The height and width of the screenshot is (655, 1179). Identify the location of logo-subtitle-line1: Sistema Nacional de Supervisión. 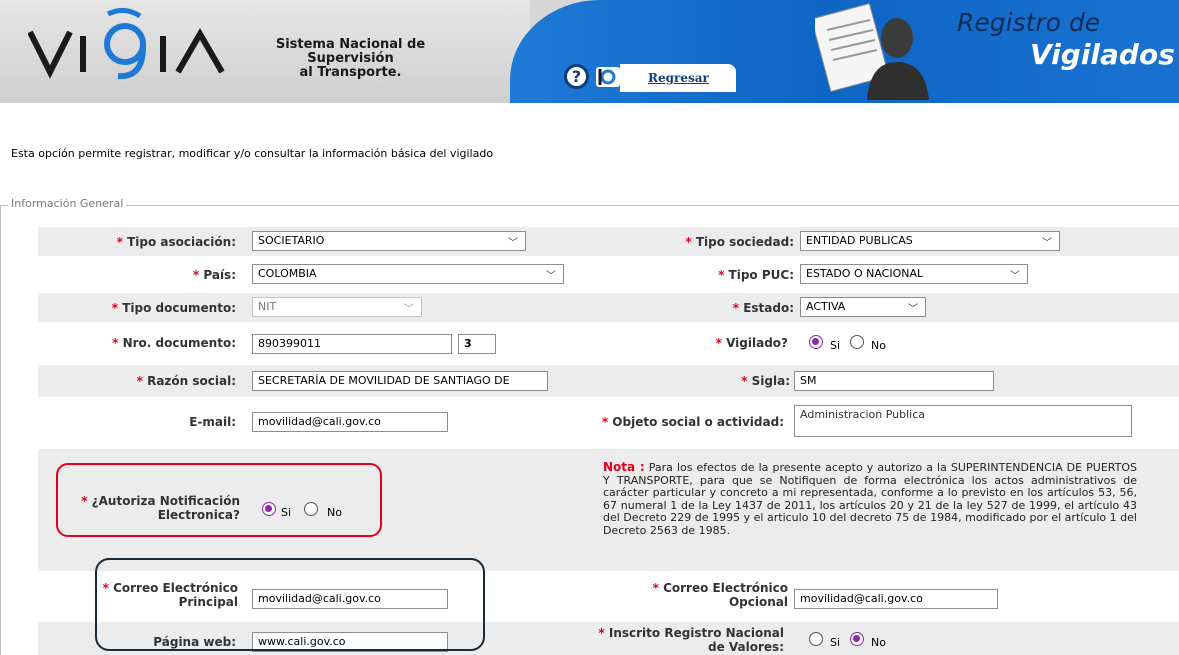
(350, 51).